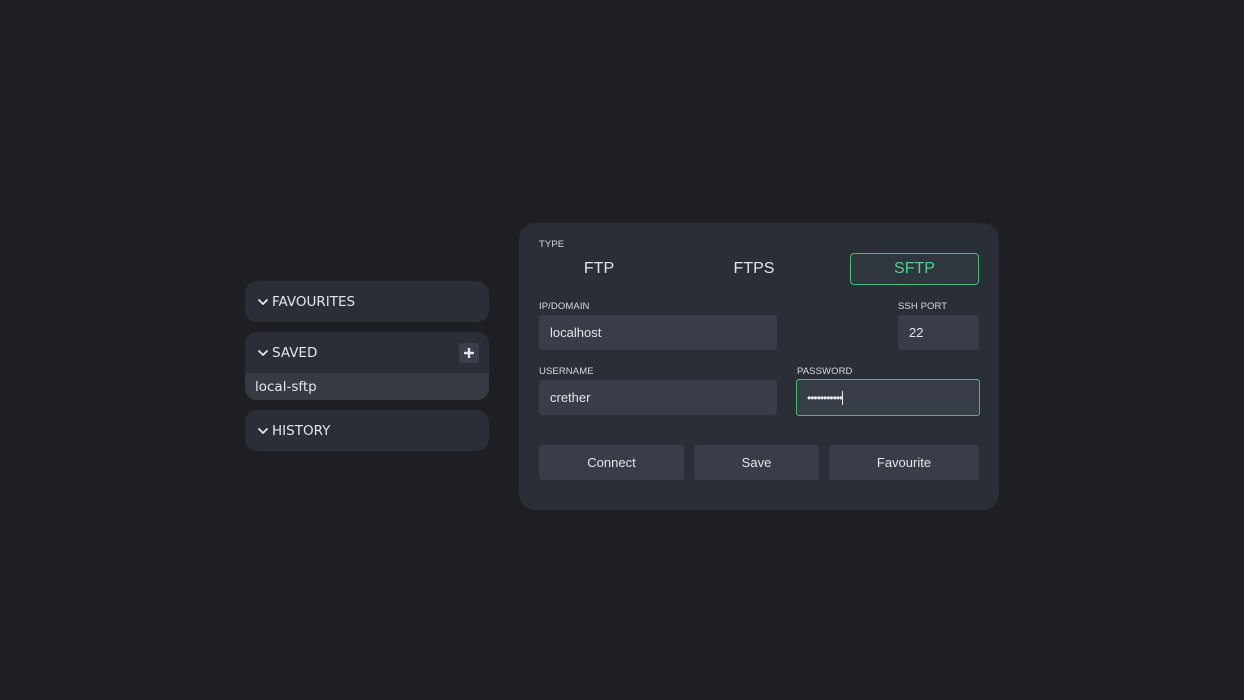  I want to click on type-ftp-button: FTP, so click(599, 269).